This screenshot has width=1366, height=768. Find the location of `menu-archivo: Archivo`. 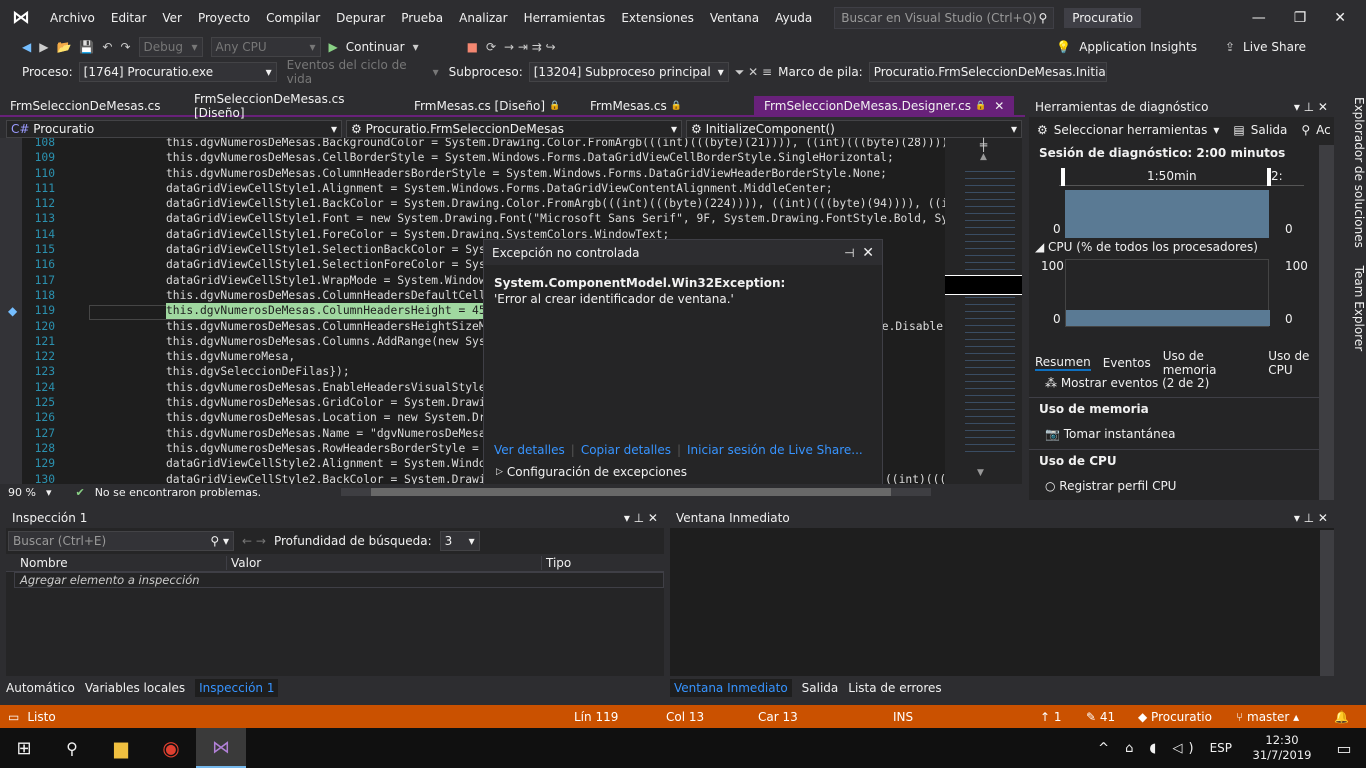

menu-archivo: Archivo is located at coordinates (72, 18).